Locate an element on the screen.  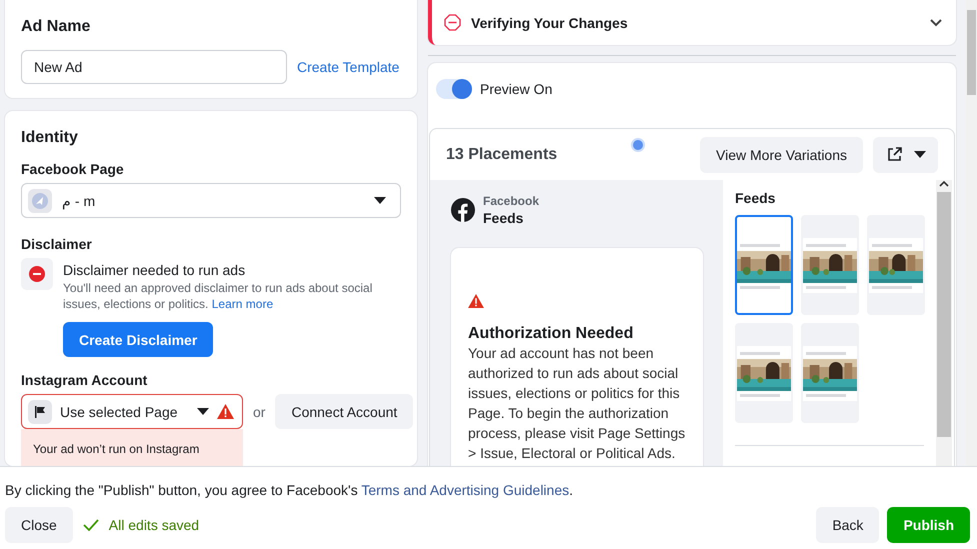
indicator-dot is located at coordinates (638, 145).